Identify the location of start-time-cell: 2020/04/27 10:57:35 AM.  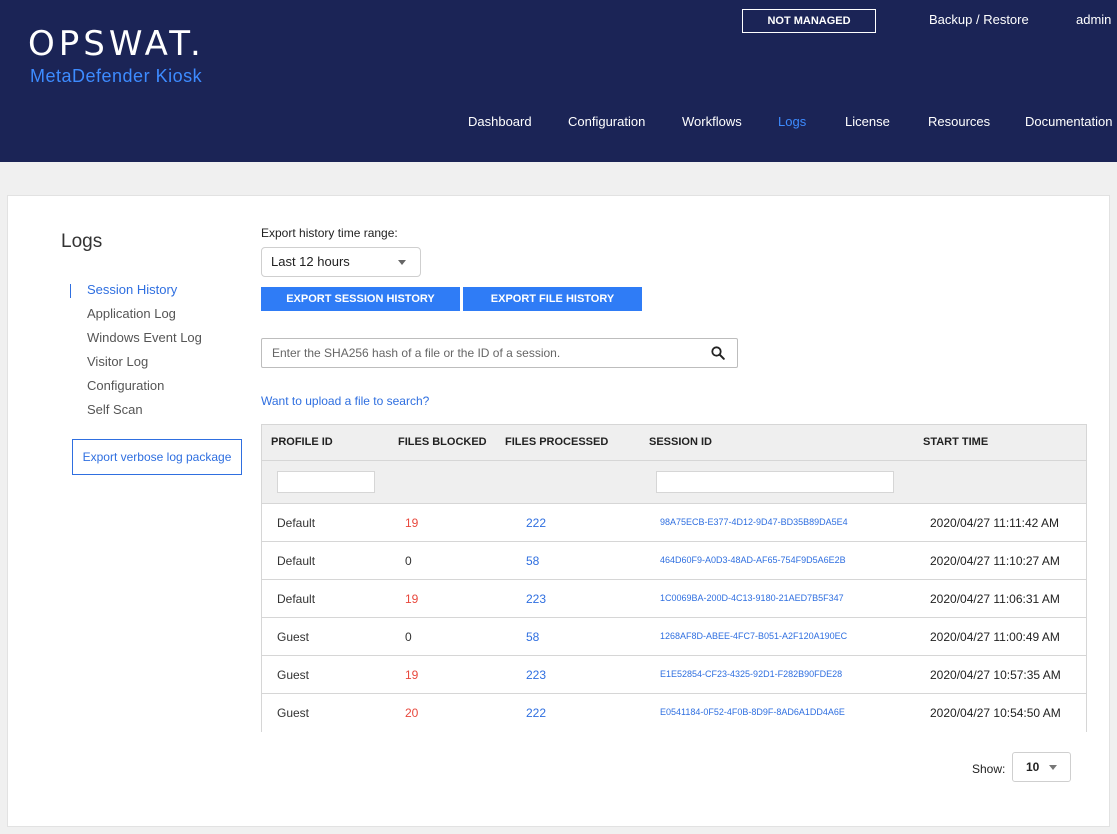
(995, 675).